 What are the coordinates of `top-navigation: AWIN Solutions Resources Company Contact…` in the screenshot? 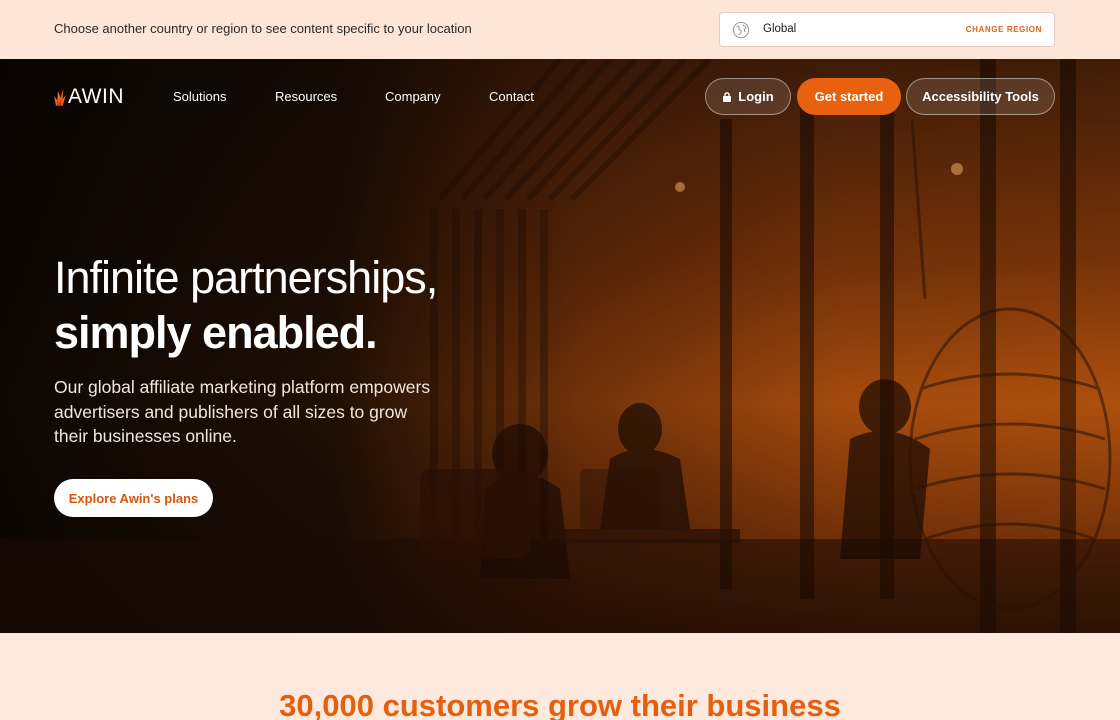 It's located at (560, 97).